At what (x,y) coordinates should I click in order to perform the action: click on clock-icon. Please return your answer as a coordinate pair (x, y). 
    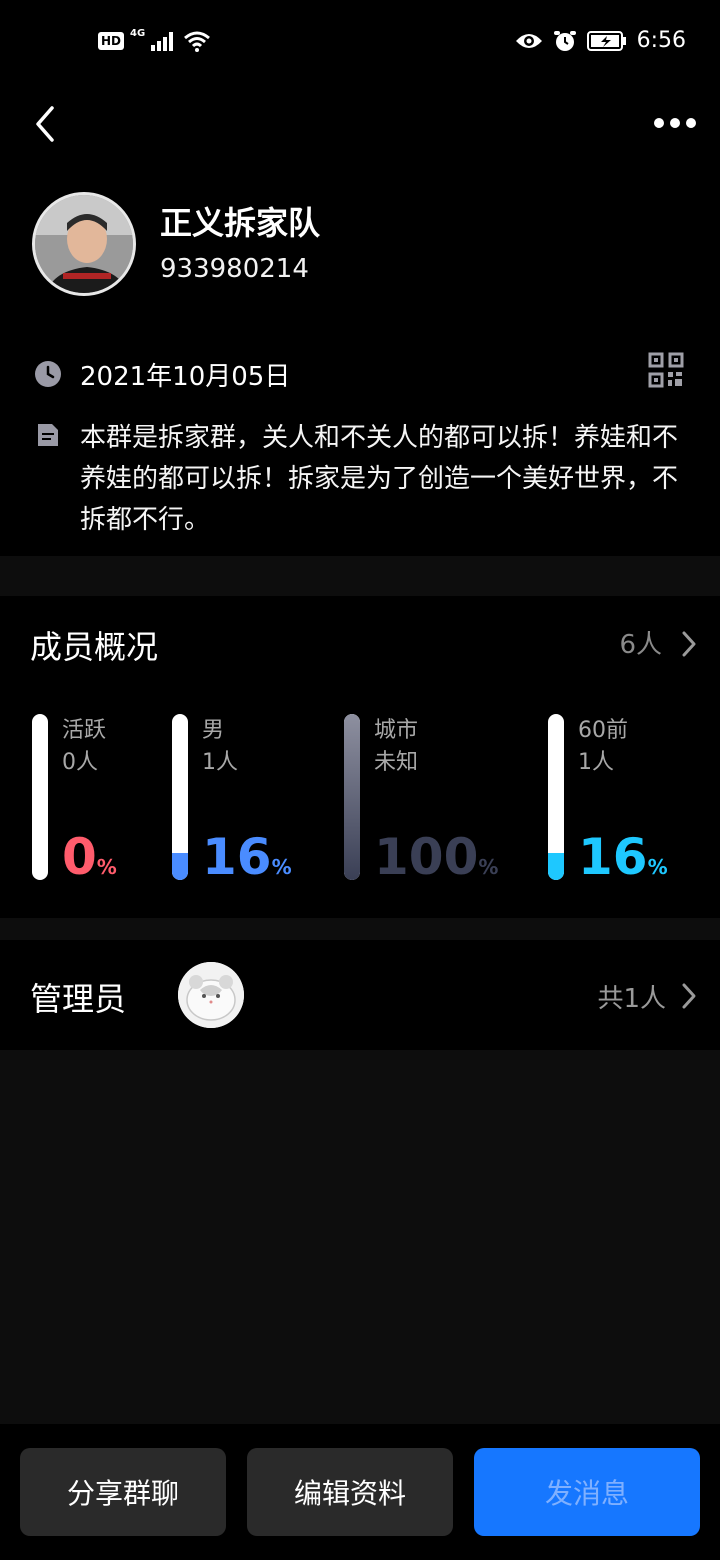
    Looking at the image, I should click on (48, 374).